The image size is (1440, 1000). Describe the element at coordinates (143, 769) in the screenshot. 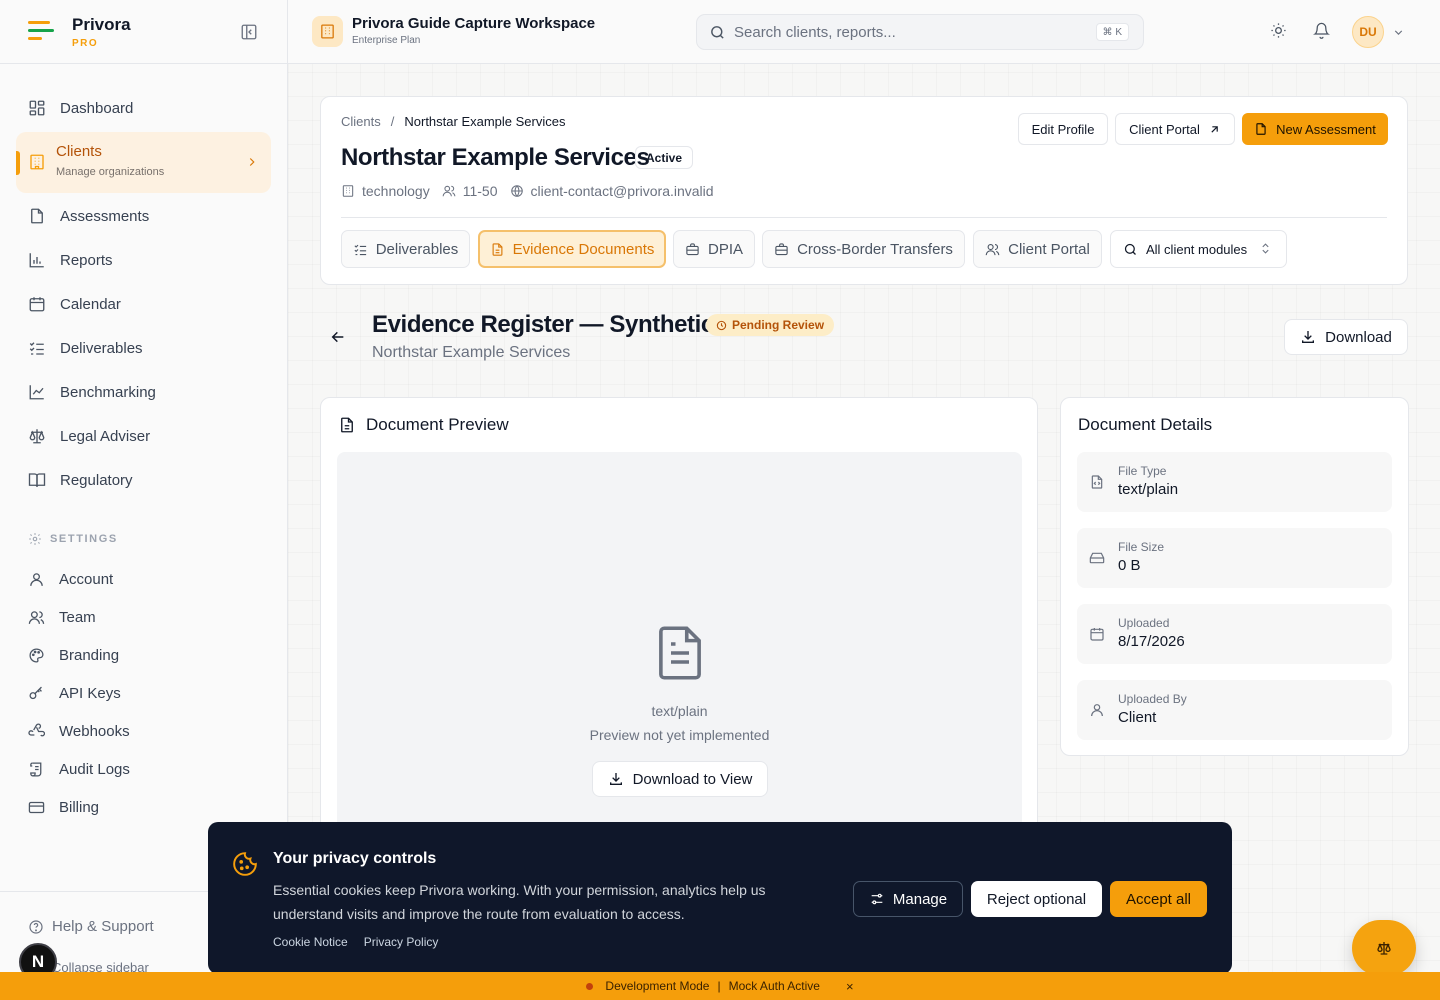

I see `sidebar-item-audit-logs: Audit Logs` at that location.